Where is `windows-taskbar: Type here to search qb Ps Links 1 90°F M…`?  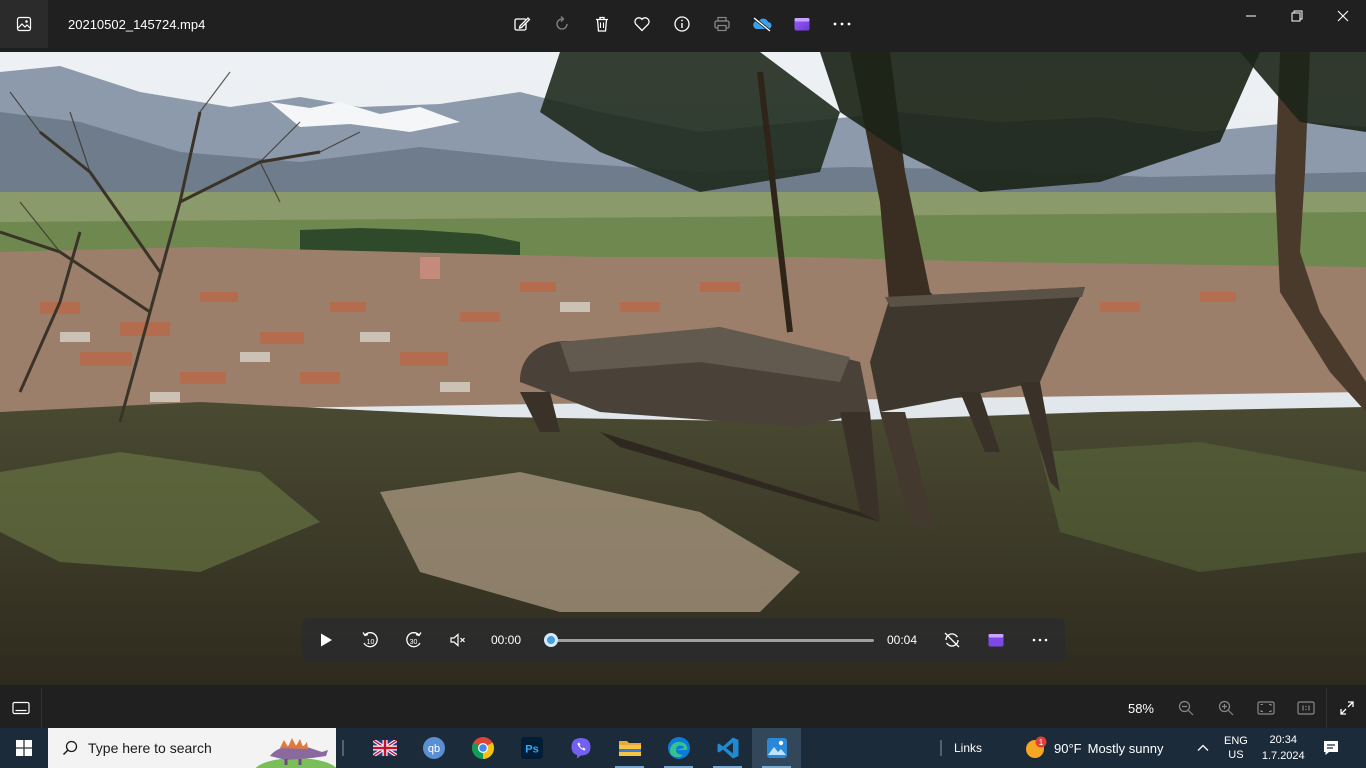 windows-taskbar: Type here to search qb Ps Links 1 90°F M… is located at coordinates (683, 748).